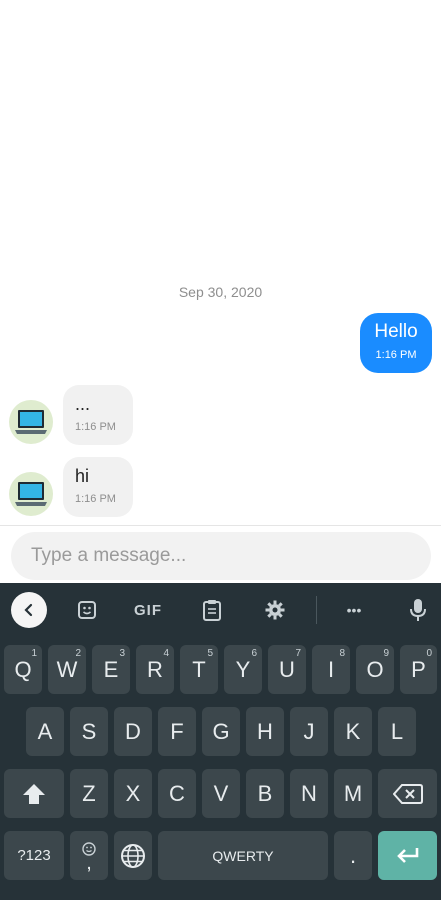 Image resolution: width=441 pixels, height=900 pixels. What do you see at coordinates (353, 855) in the screenshot?
I see `period-key: .` at bounding box center [353, 855].